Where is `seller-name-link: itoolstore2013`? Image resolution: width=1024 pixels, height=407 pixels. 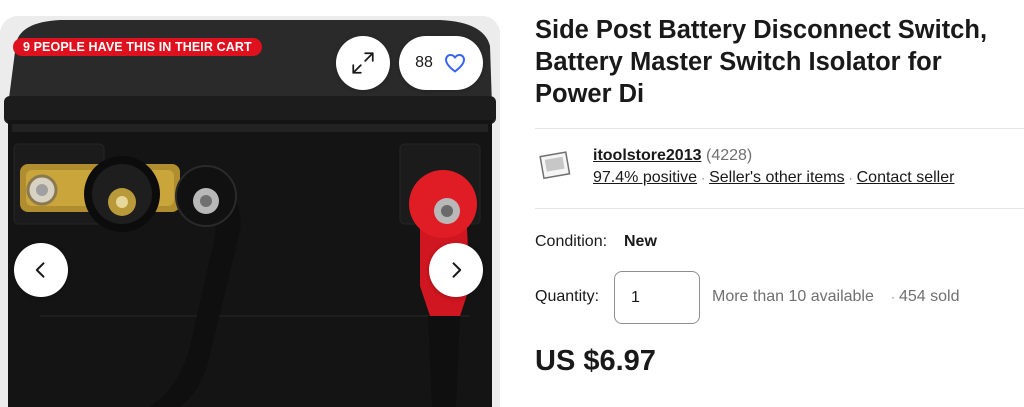
seller-name-link: itoolstore2013 is located at coordinates (647, 156).